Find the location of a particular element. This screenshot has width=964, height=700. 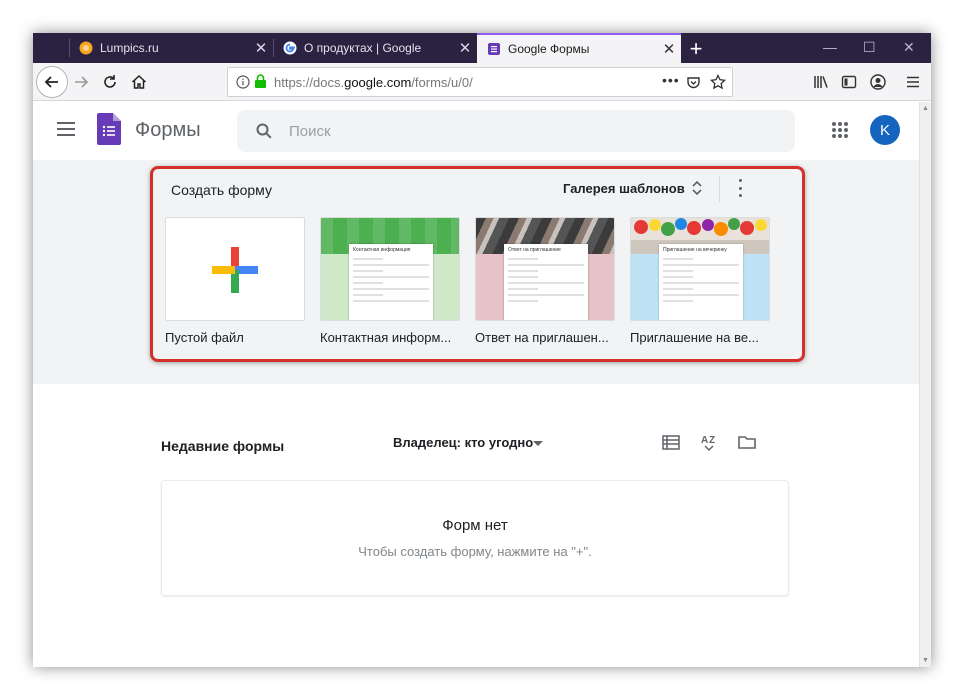

lock-icon is located at coordinates (260, 81).